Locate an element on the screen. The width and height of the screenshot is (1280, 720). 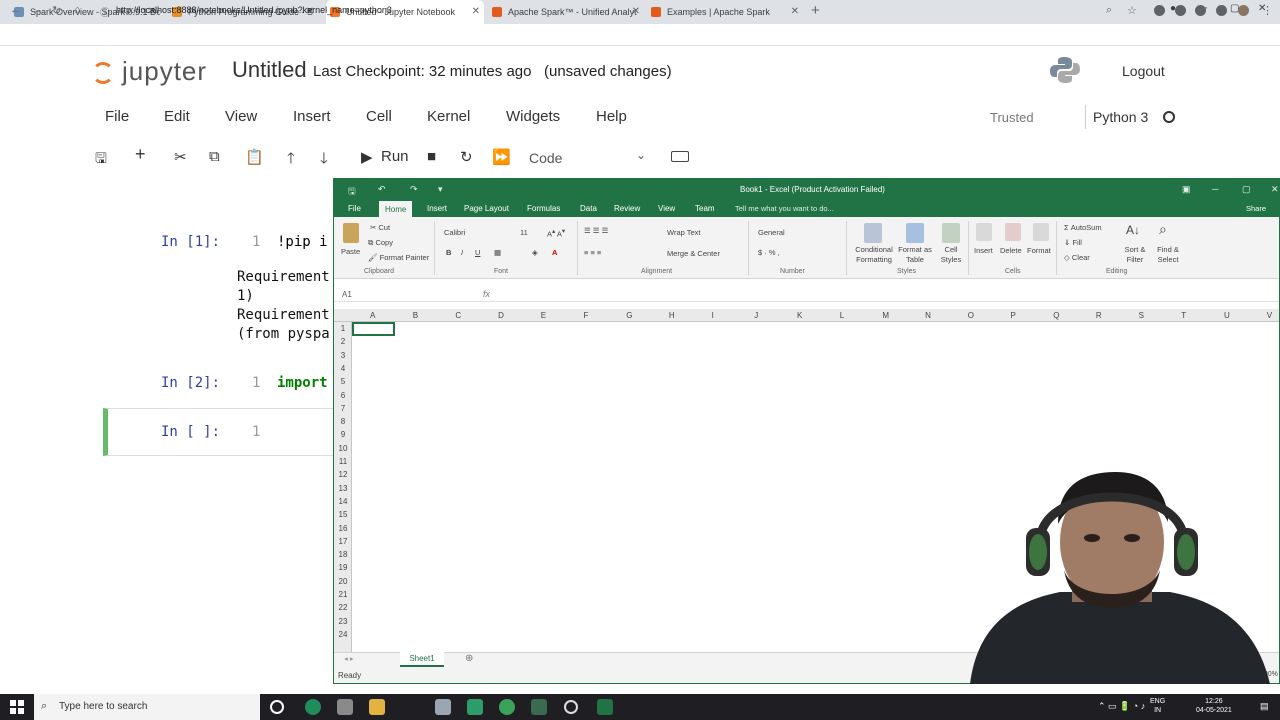
format-as-table-icon is located at coordinates (915, 233).